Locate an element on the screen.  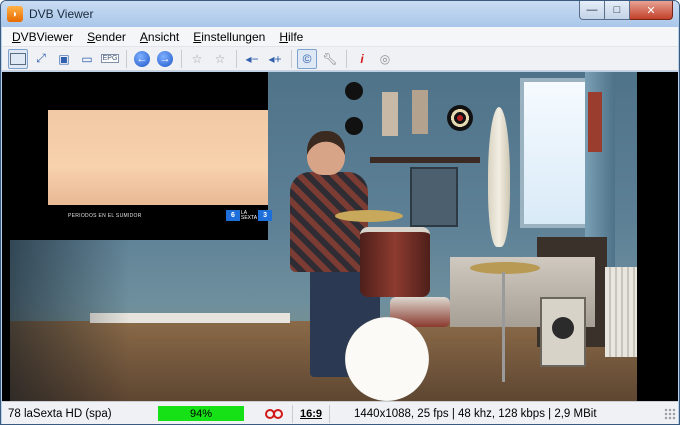
app-rss-icon: ◗ is located at coordinates (15, 14).